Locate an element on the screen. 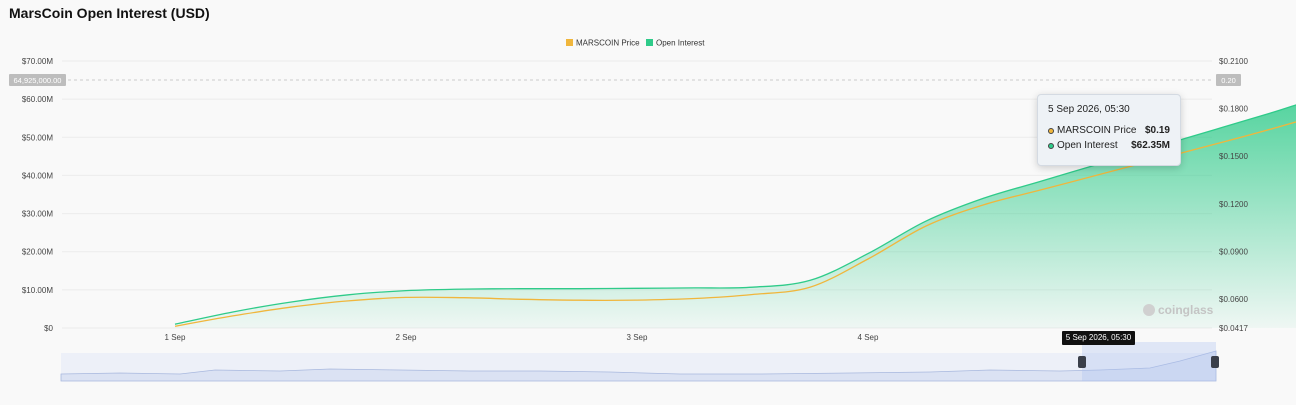 This screenshot has height=405, width=1296. legend-label: Open Interest is located at coordinates (680, 43).